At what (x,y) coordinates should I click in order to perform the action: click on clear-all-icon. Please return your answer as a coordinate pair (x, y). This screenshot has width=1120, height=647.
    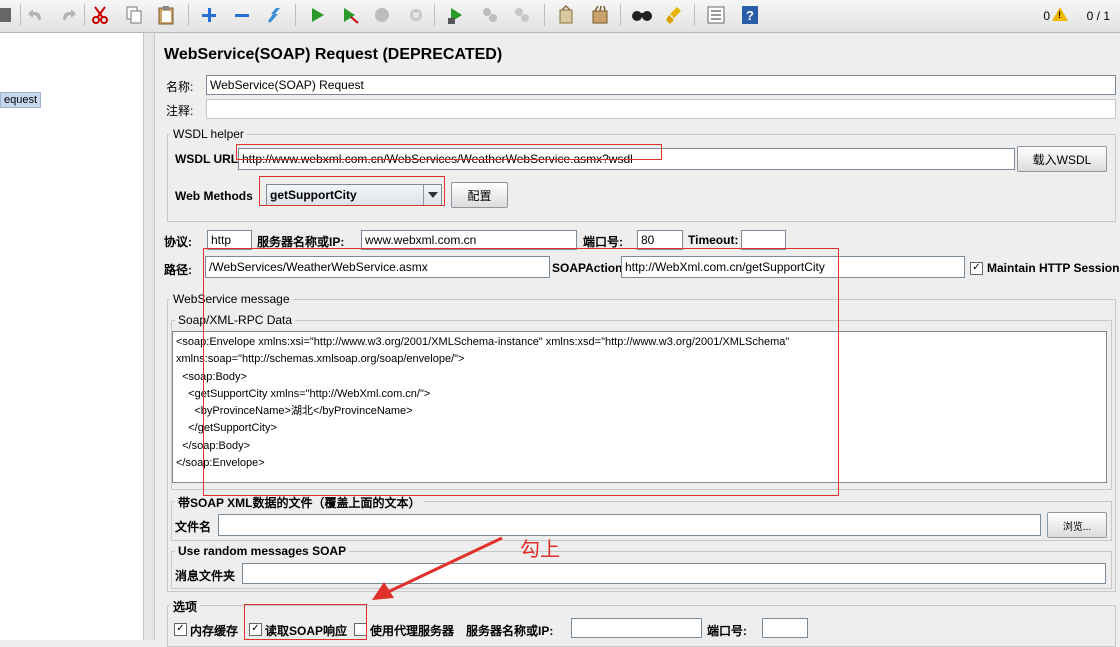
    Looking at the image, I should click on (600, 15).